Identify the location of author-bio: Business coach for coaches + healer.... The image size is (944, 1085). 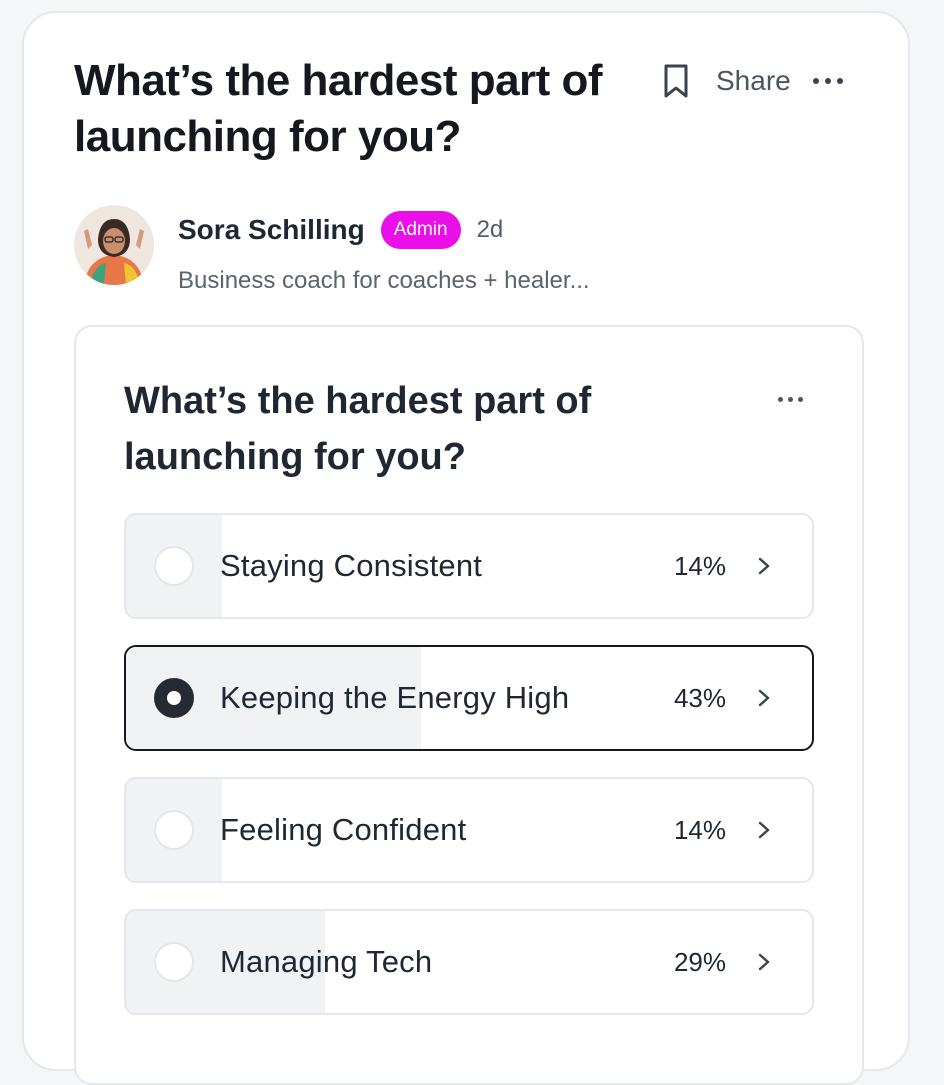
(384, 280).